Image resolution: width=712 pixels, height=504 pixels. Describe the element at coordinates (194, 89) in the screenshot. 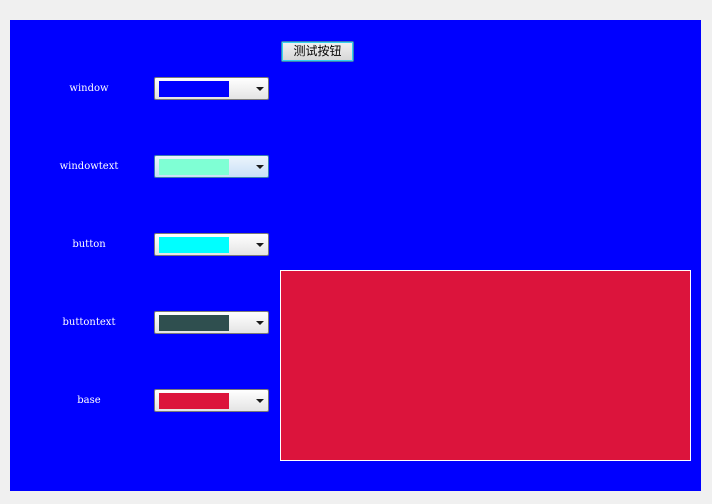

I see `window-color-swatch` at that location.